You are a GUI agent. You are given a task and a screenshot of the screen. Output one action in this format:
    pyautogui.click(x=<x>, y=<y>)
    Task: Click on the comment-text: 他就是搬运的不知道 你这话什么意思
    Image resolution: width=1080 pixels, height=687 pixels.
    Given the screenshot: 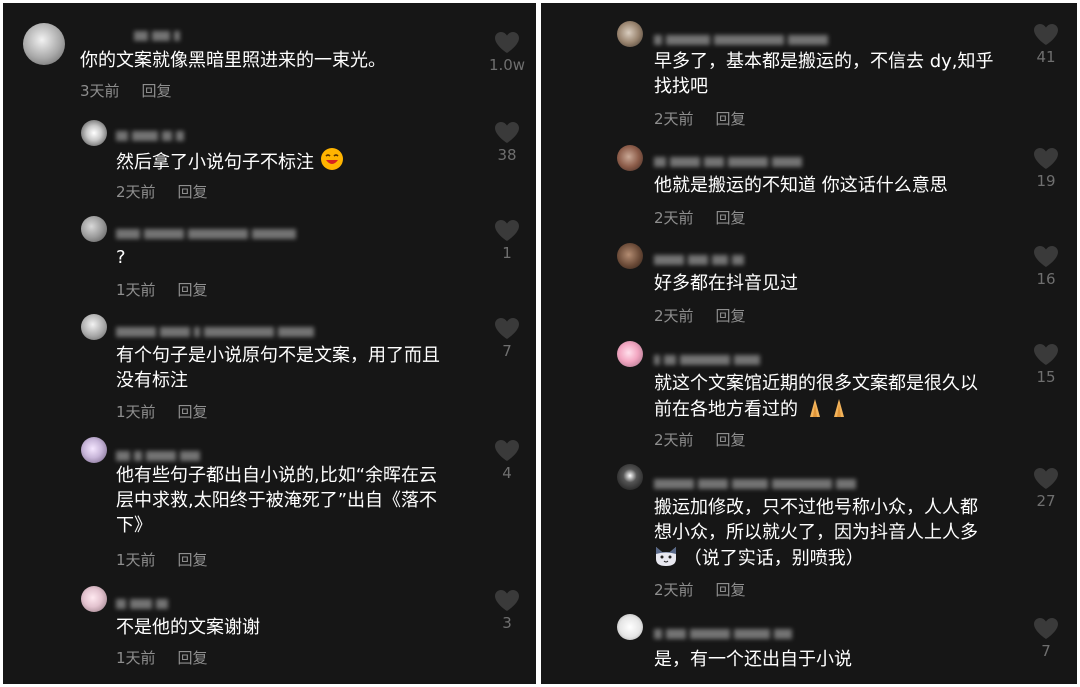 What is the action you would take?
    pyautogui.click(x=801, y=185)
    